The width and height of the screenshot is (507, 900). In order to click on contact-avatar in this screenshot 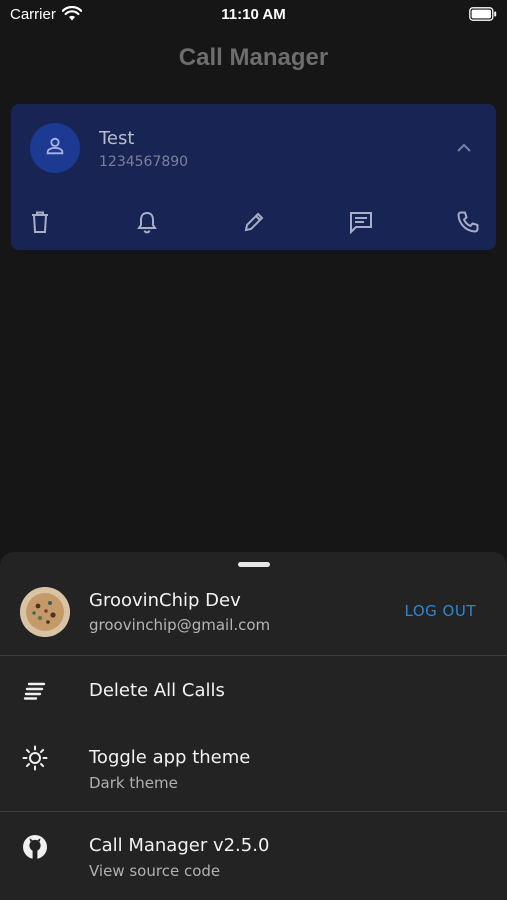, I will do `click(55, 148)`.